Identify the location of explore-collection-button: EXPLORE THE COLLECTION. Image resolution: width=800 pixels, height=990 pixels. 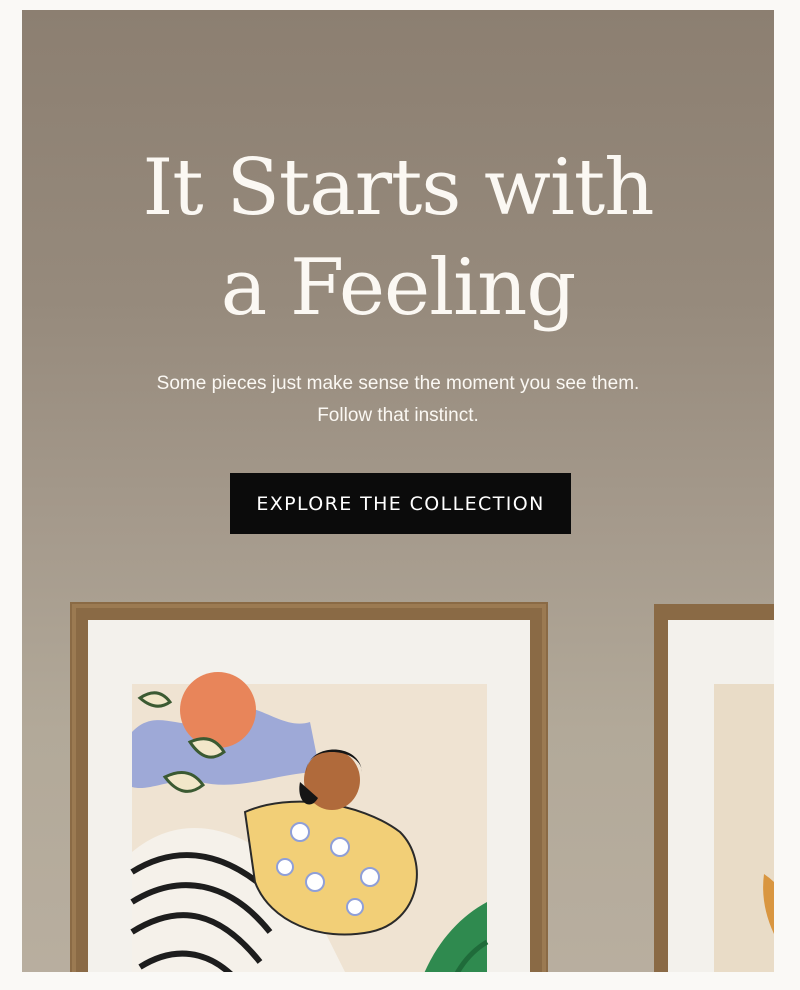
(400, 503).